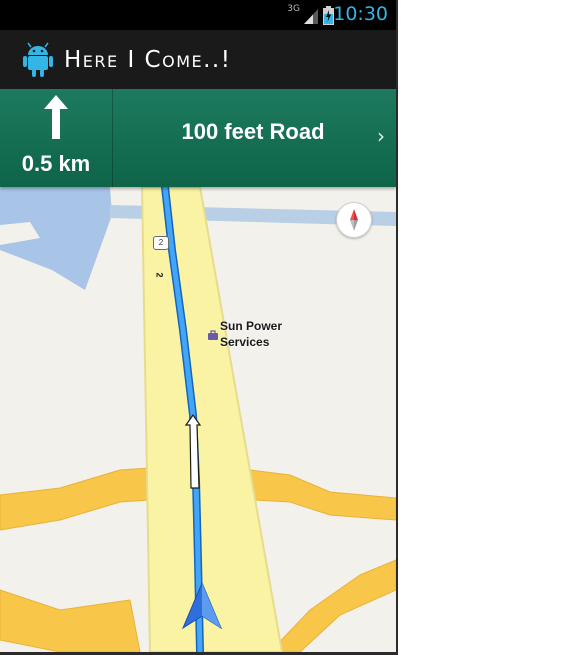 The width and height of the screenshot is (576, 655). I want to click on poi-bag-icon, so click(213, 335).